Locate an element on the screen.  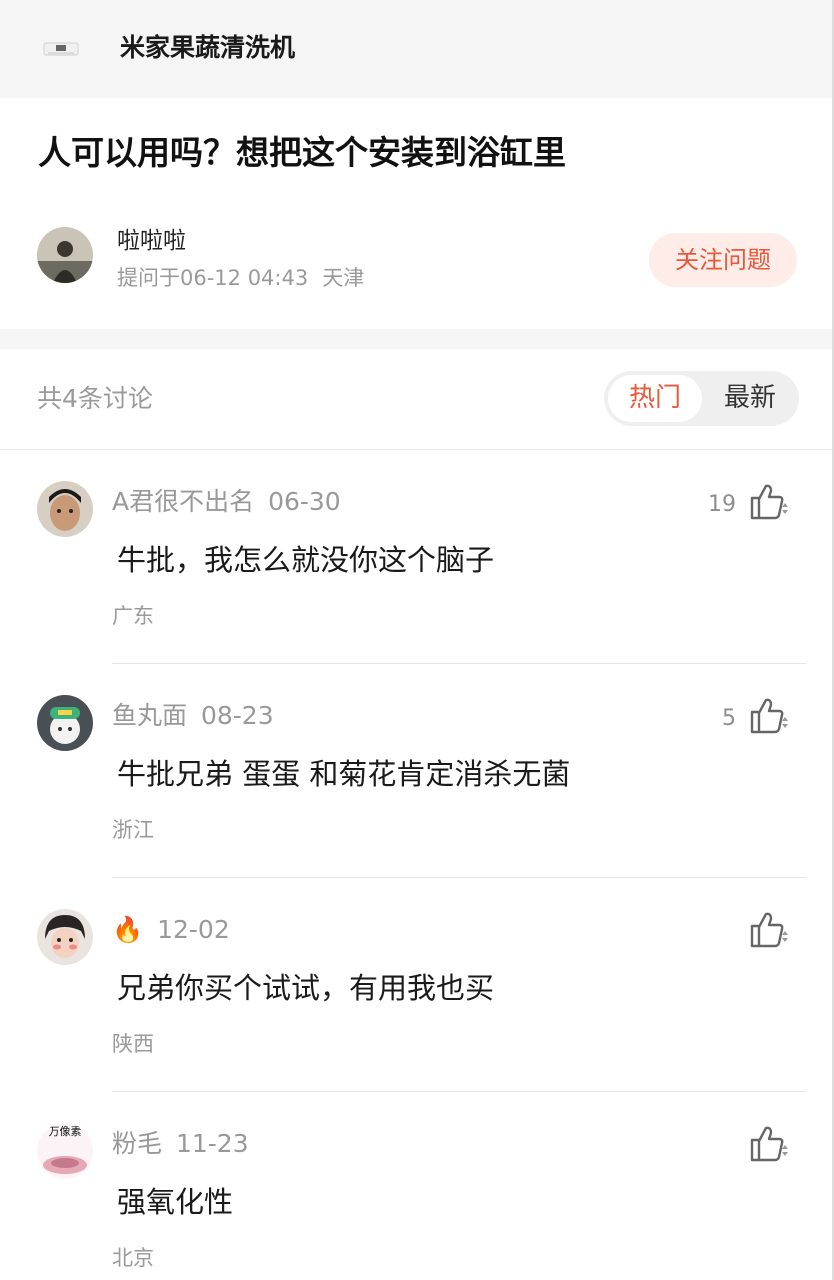
comment-date: 06-30 is located at coordinates (304, 501).